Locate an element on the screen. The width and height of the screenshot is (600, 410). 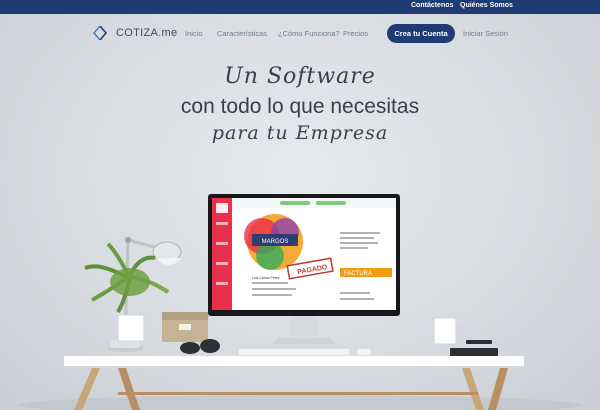
storage-box is located at coordinates (185, 327).